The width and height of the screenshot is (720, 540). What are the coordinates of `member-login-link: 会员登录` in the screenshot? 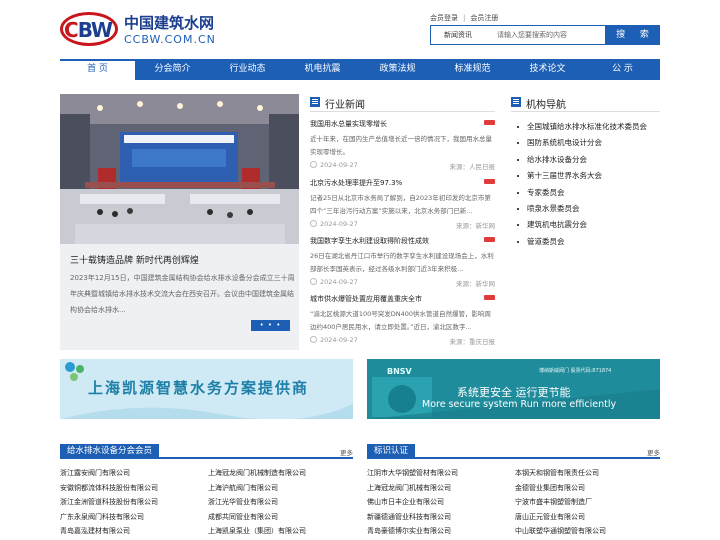 It's located at (444, 18).